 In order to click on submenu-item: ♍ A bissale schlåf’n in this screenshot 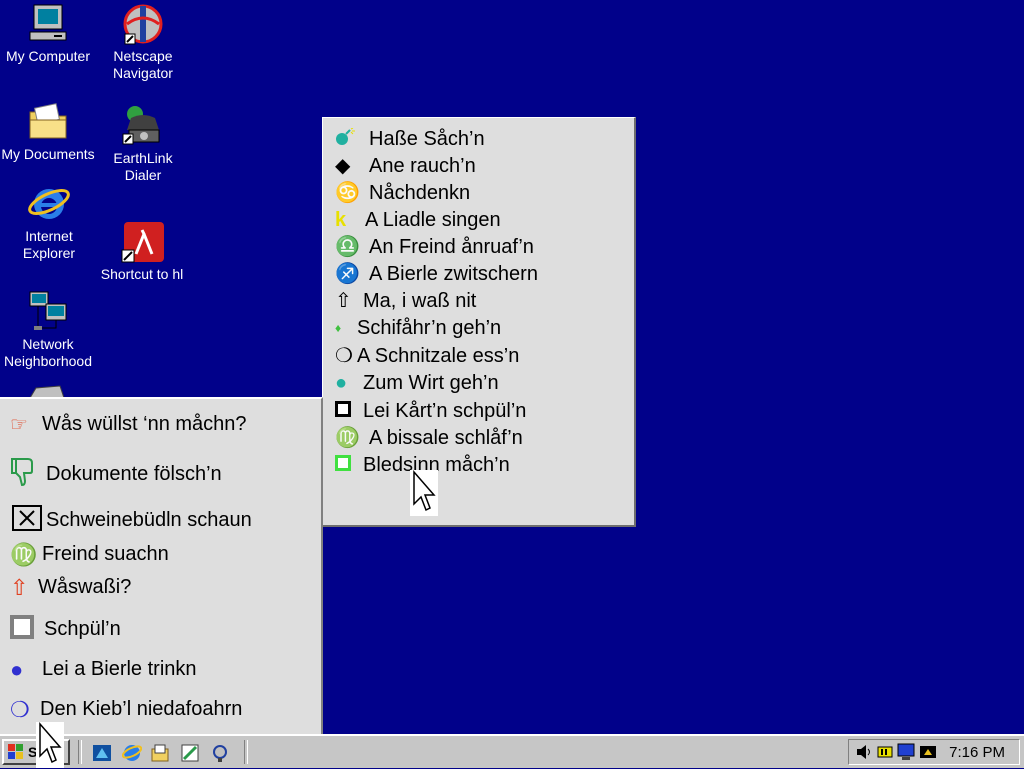, I will do `click(429, 438)`.